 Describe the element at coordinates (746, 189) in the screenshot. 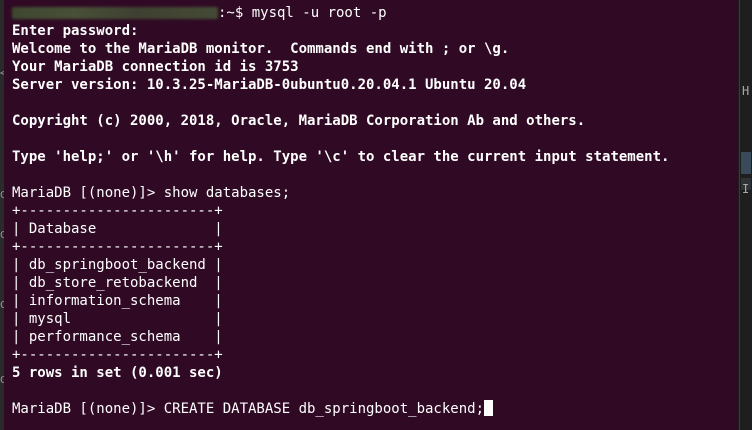

I see `right-panel-glyph: I` at that location.